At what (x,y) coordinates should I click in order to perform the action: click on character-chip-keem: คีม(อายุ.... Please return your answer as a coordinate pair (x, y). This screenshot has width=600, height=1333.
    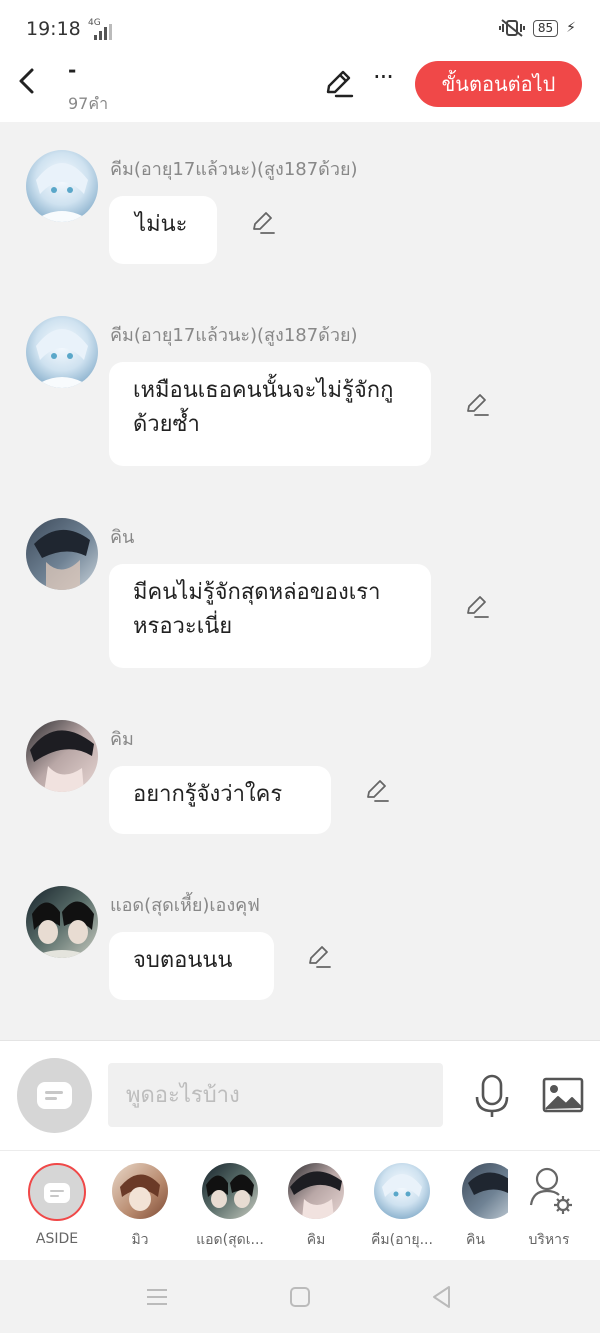
    Looking at the image, I should click on (402, 1207).